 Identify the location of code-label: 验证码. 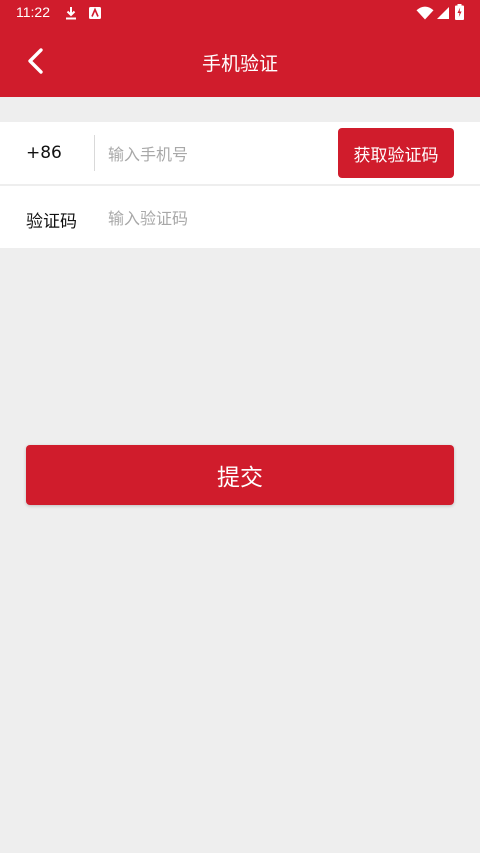
(51, 222).